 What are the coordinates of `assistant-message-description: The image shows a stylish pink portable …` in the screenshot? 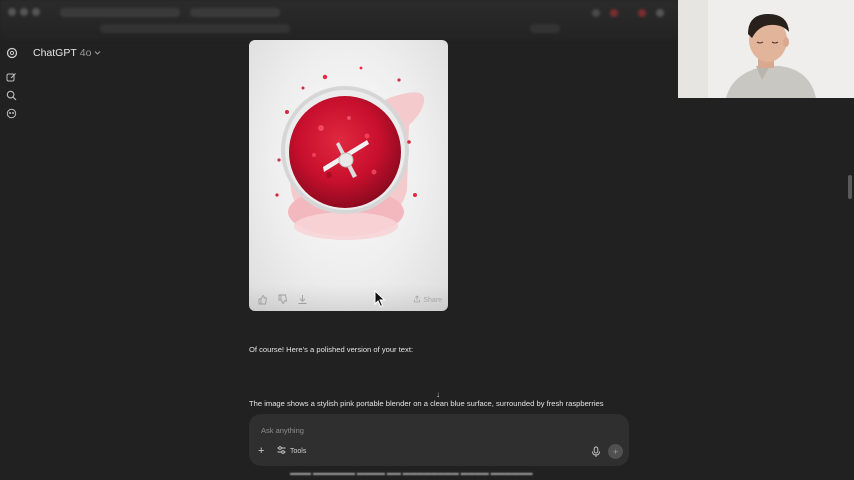 It's located at (426, 403).